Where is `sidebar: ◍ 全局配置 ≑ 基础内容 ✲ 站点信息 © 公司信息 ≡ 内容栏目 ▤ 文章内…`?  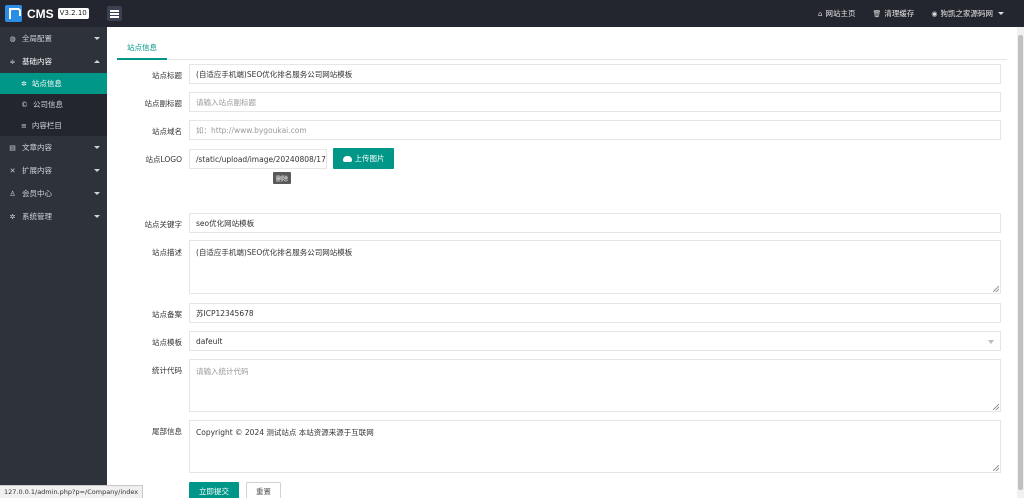 sidebar: ◍ 全局配置 ≑ 基础内容 ✲ 站点信息 © 公司信息 ≡ 内容栏目 ▤ 文章内… is located at coordinates (53, 262).